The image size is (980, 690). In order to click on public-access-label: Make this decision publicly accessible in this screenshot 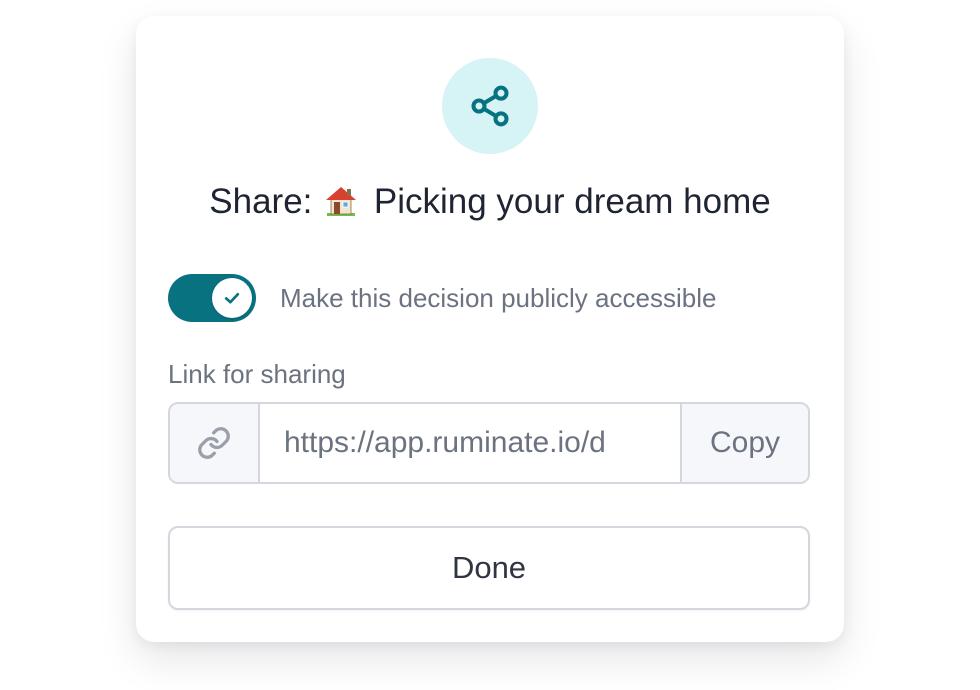, I will do `click(498, 298)`.